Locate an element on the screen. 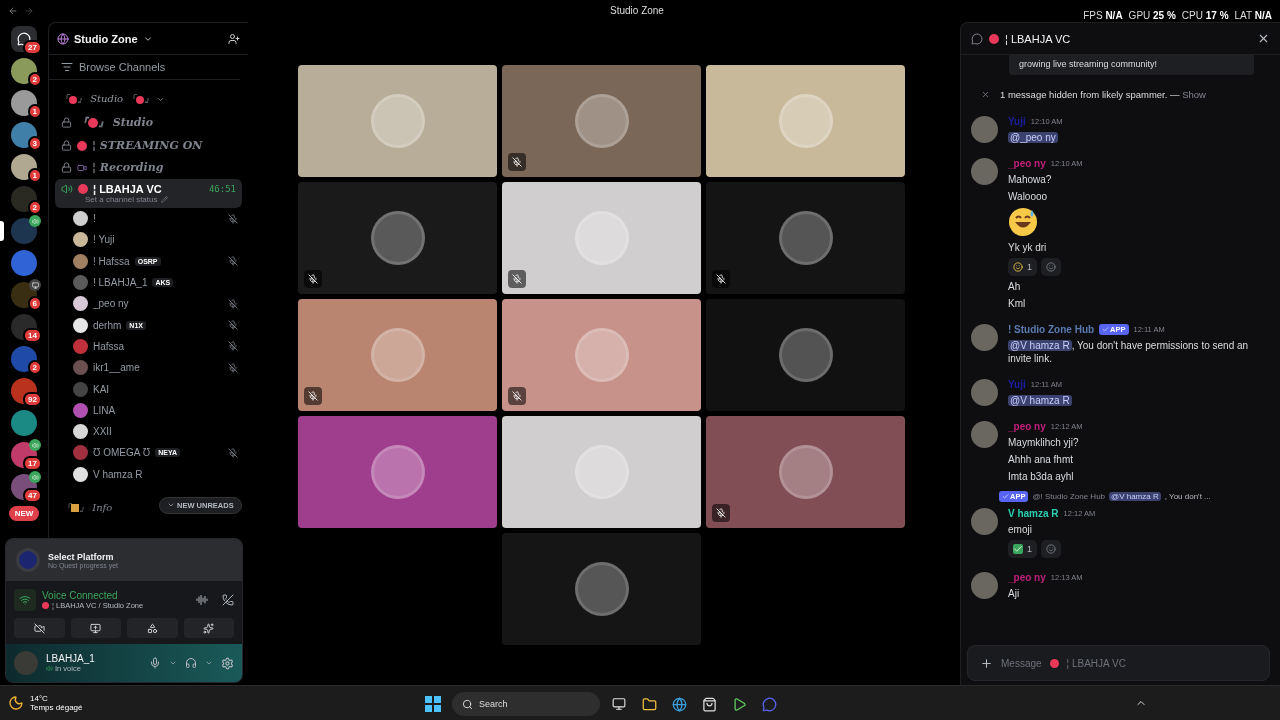 The height and width of the screenshot is (720, 1280). close-icon is located at coordinates (985, 94).